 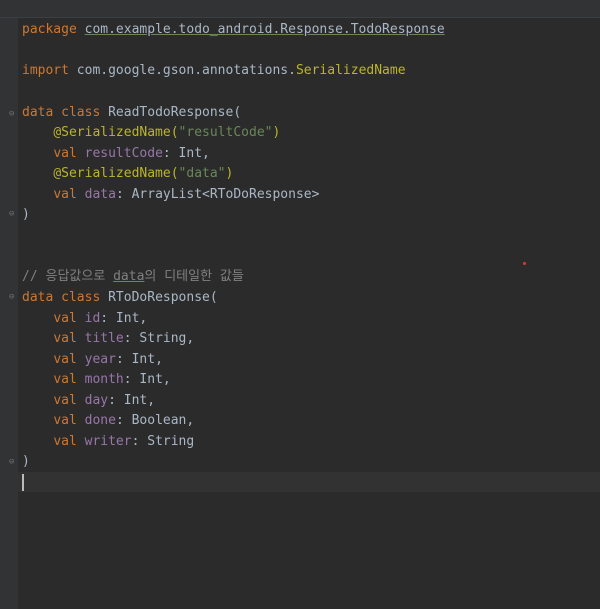 I want to click on comment-text: 의 디테일한 값들, so click(x=194, y=276).